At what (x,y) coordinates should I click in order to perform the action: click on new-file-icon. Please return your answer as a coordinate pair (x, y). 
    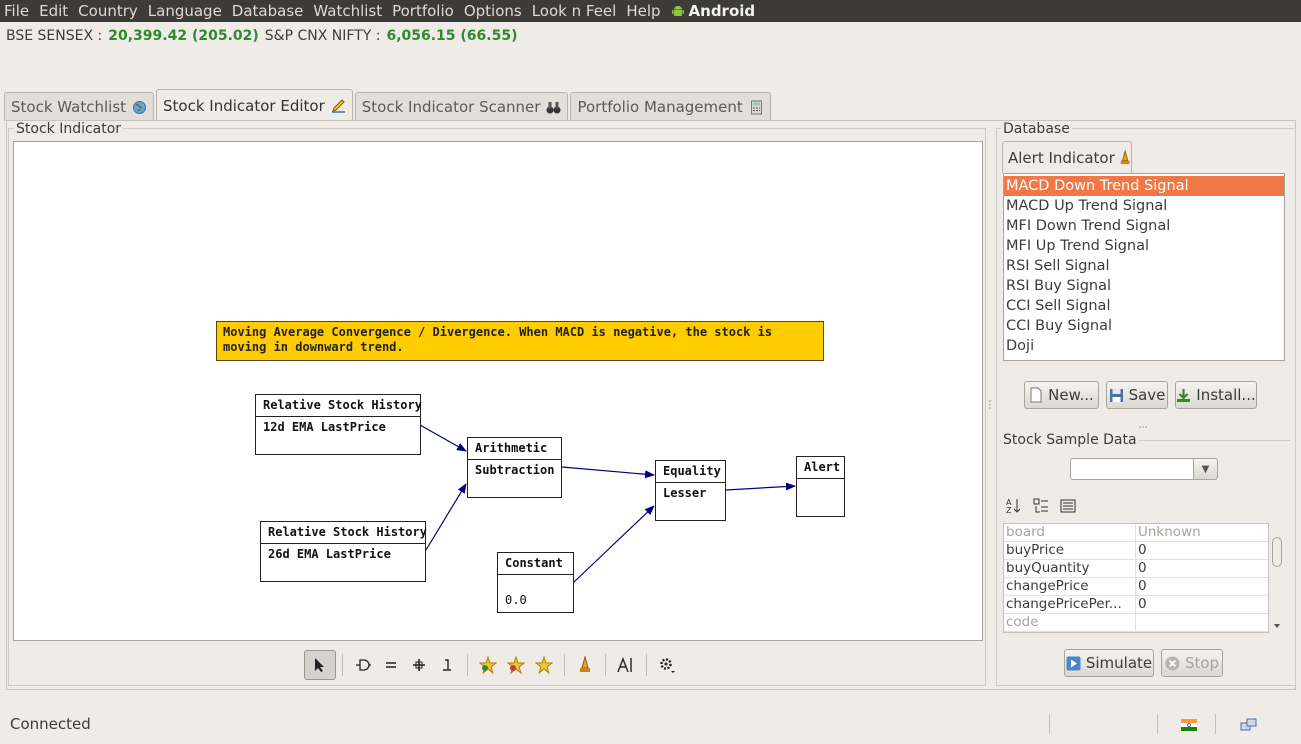
    Looking at the image, I should click on (1036, 395).